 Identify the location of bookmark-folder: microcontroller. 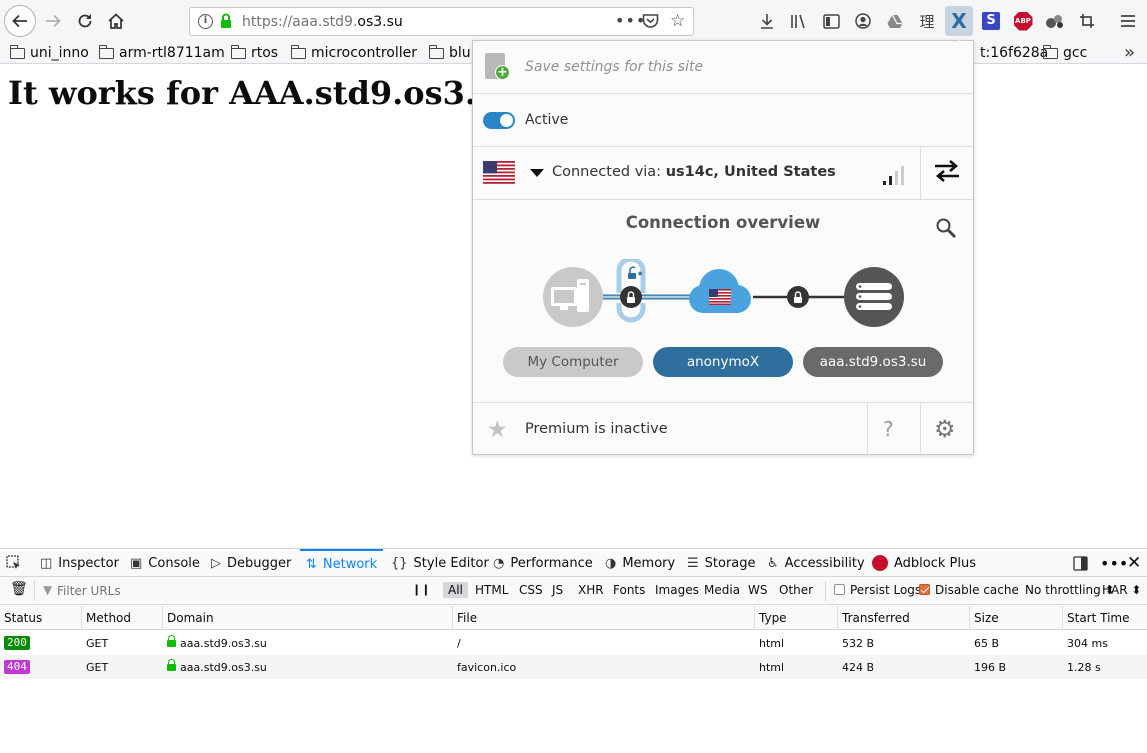
(353, 53).